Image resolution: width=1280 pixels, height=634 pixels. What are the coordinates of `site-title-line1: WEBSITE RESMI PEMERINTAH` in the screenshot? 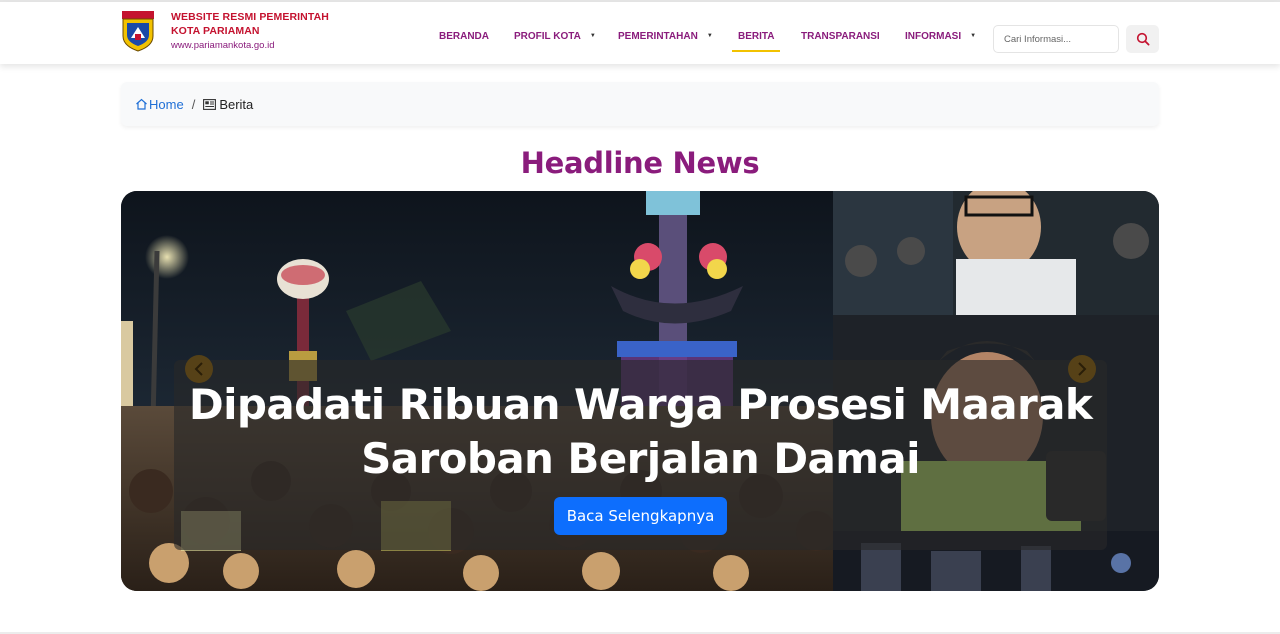 It's located at (250, 17).